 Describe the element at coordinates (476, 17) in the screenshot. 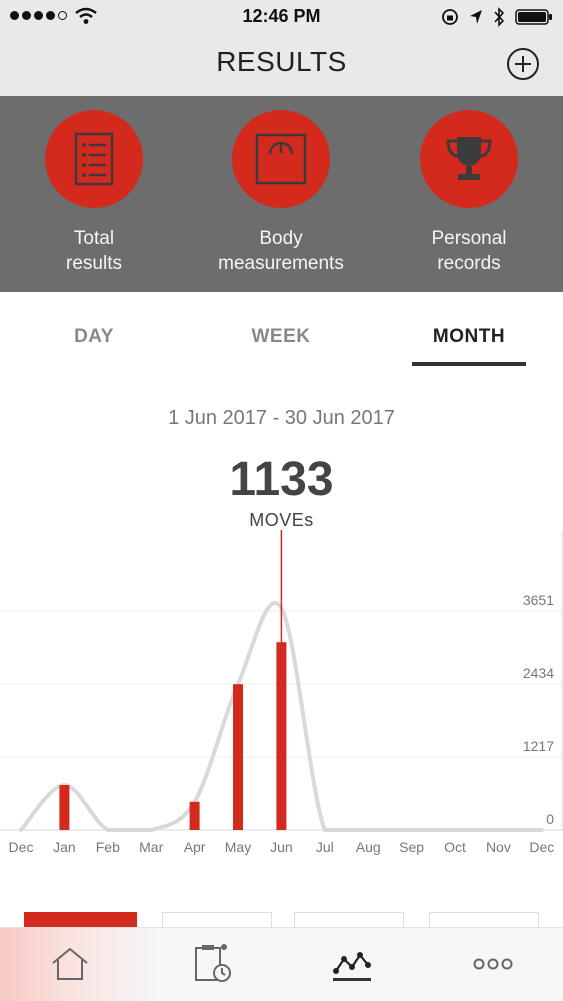

I see `location-icon` at that location.